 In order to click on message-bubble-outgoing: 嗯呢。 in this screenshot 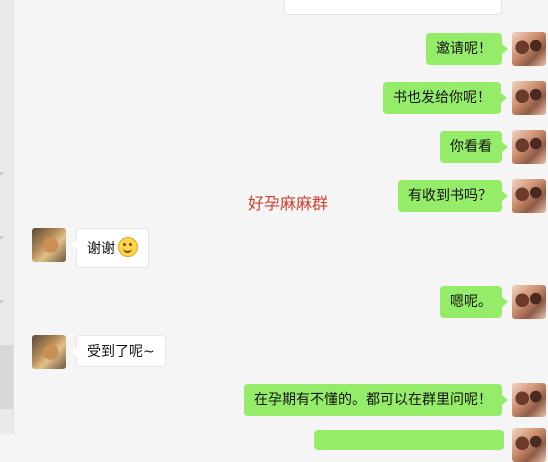, I will do `click(474, 302)`.